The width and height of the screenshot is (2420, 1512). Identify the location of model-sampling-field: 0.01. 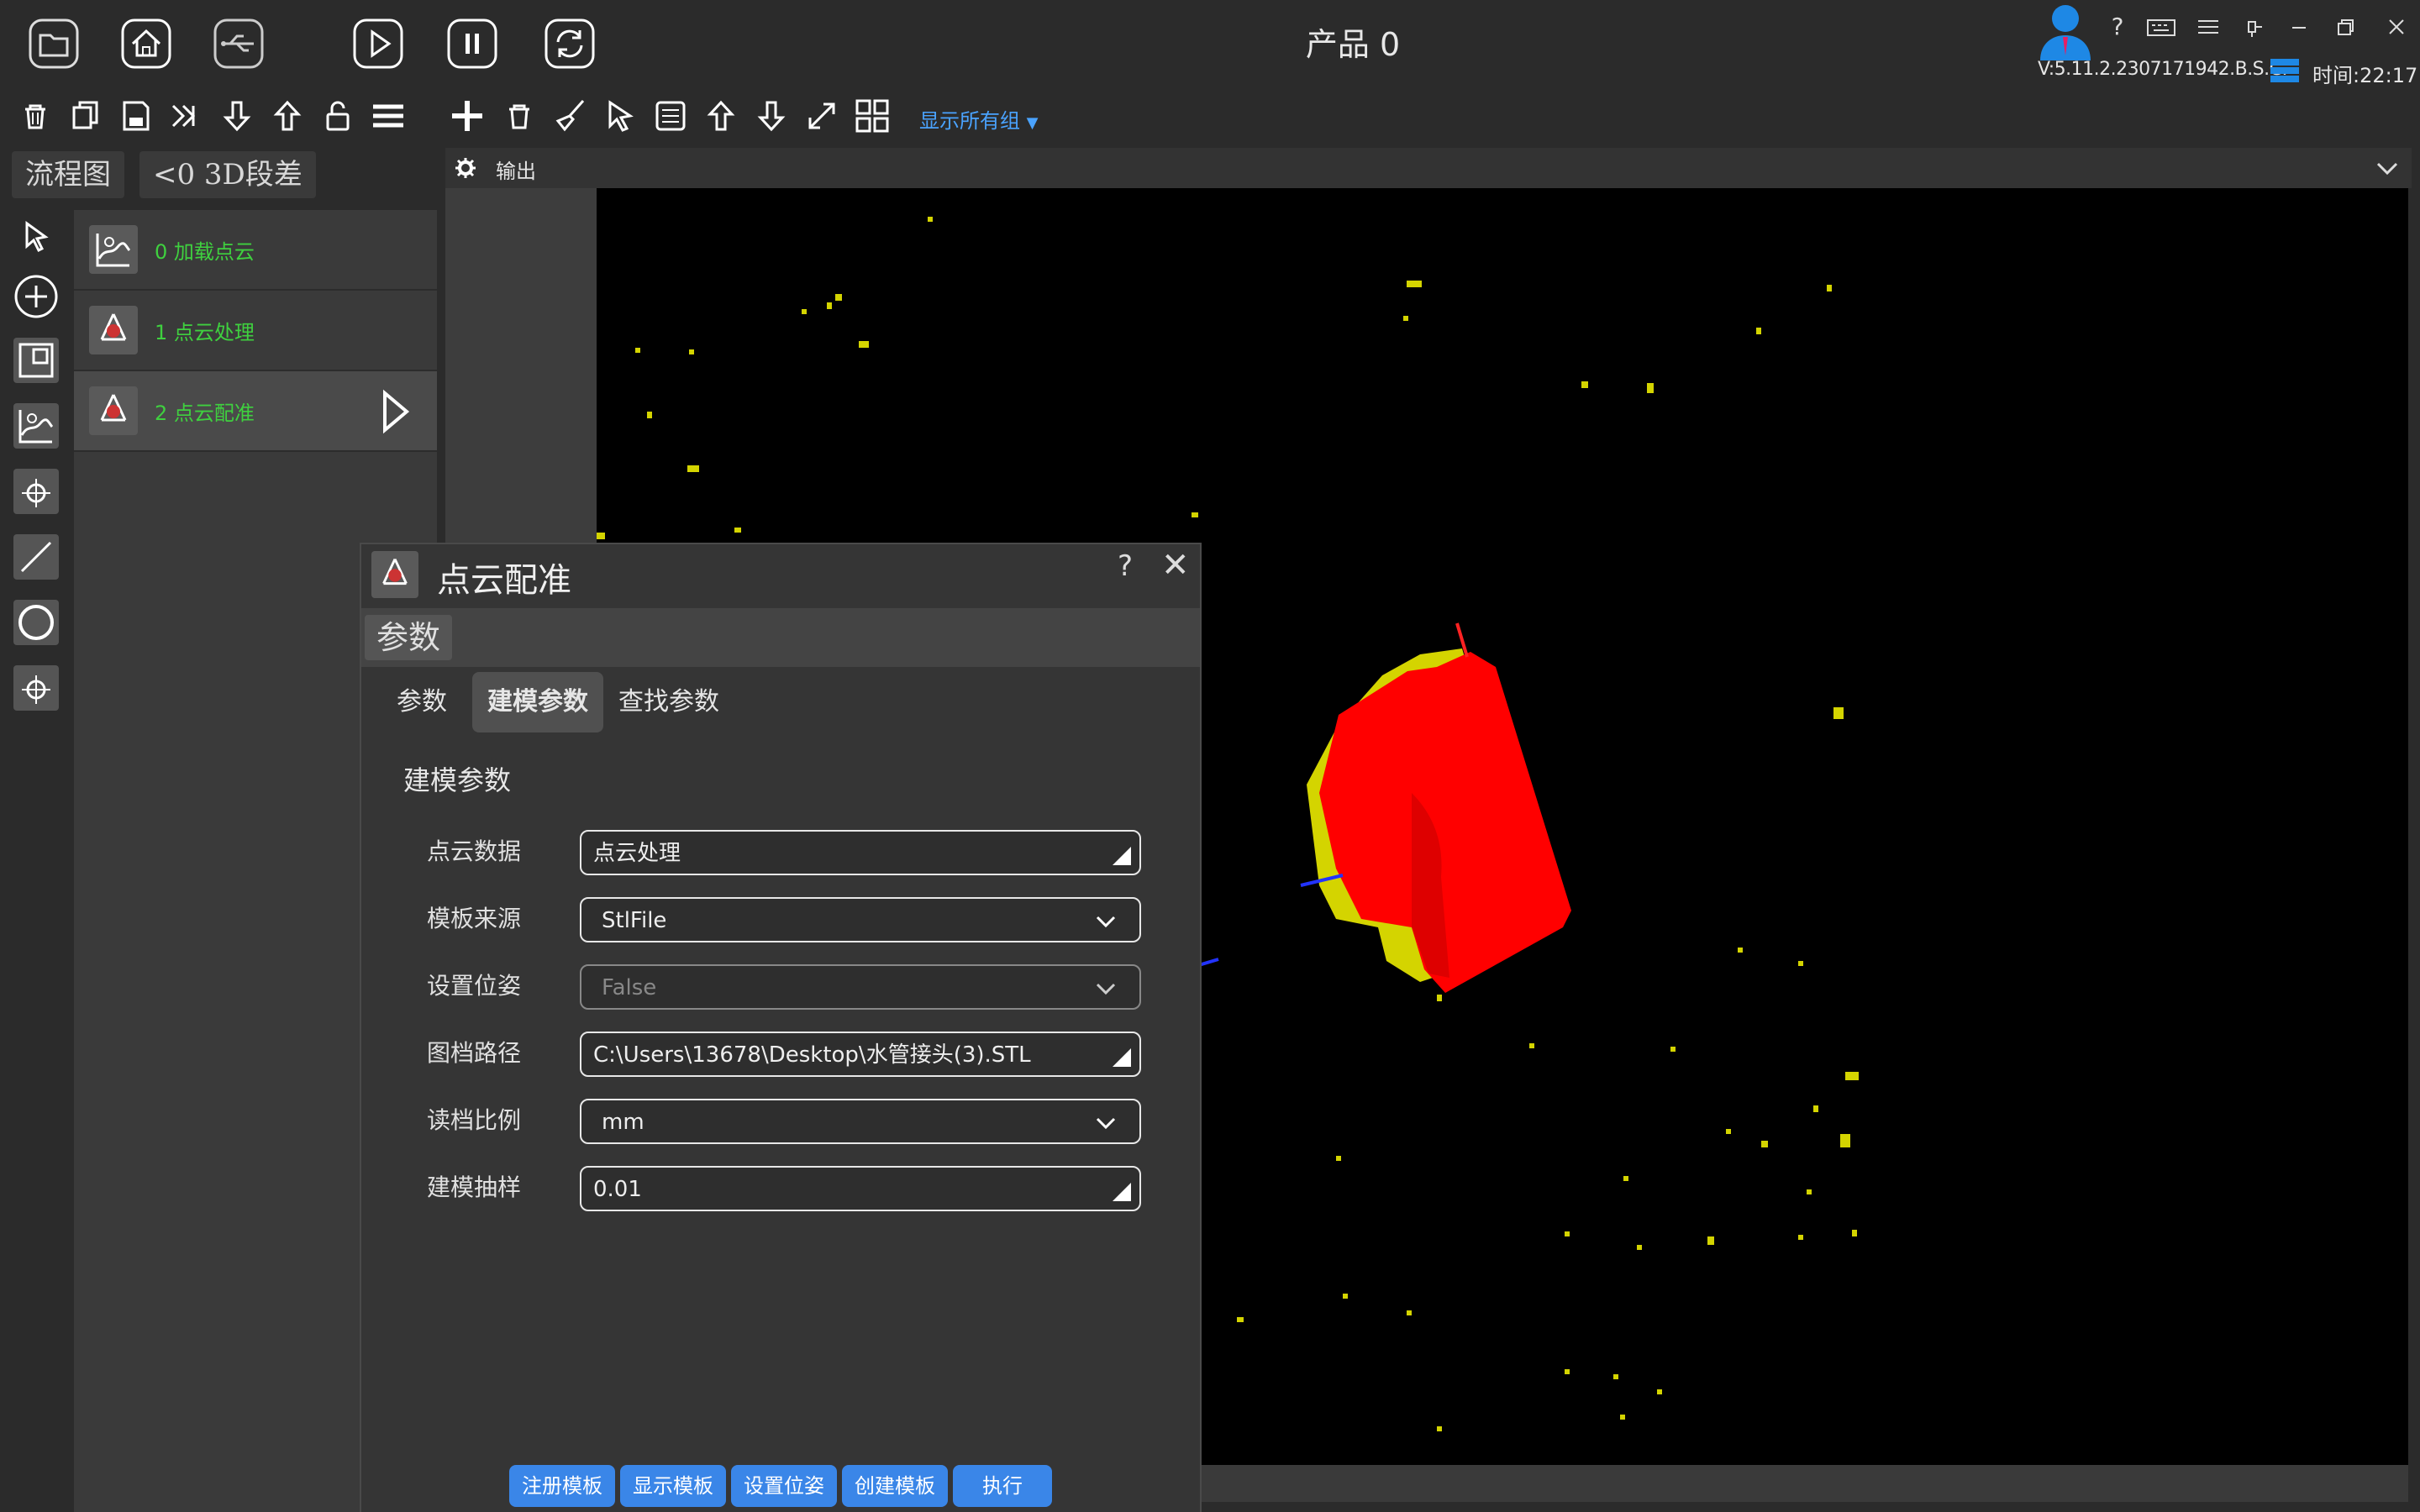
(861, 1188).